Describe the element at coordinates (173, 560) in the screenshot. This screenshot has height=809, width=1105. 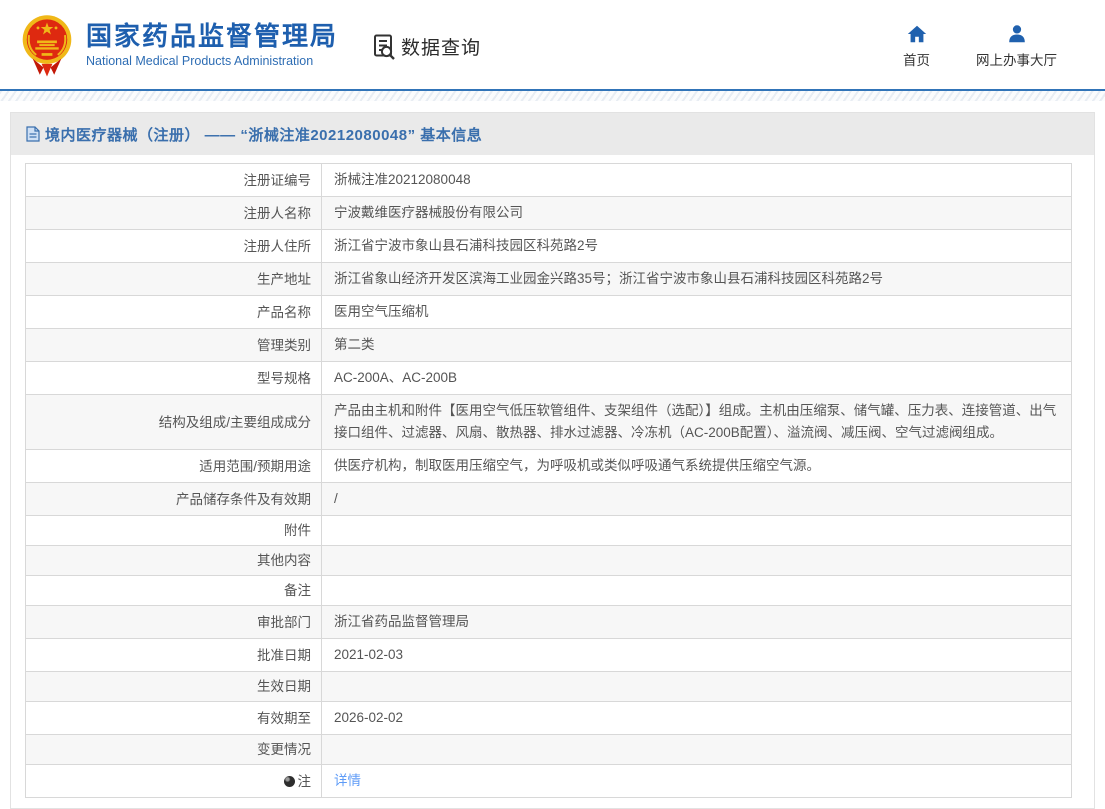
I see `row-label: 其他内容` at that location.